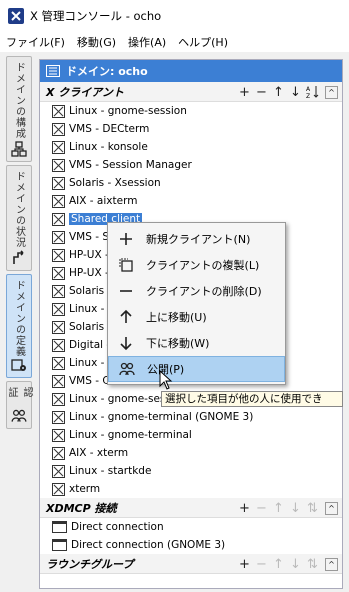  Describe the element at coordinates (197, 183) in the screenshot. I see `x-client-row: Solaris - Xsession` at that location.